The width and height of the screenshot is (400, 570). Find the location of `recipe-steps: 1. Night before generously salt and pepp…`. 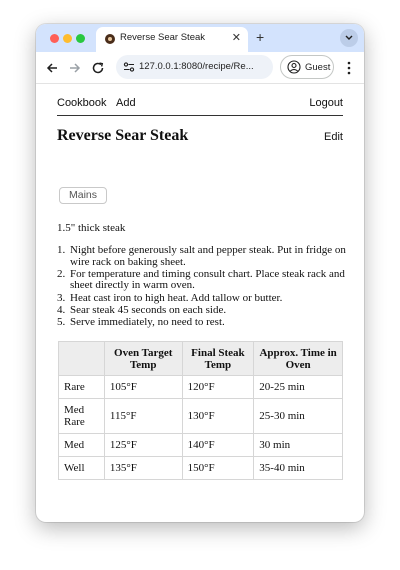

recipe-steps: 1. Night before generously salt and pepp… is located at coordinates (202, 286).